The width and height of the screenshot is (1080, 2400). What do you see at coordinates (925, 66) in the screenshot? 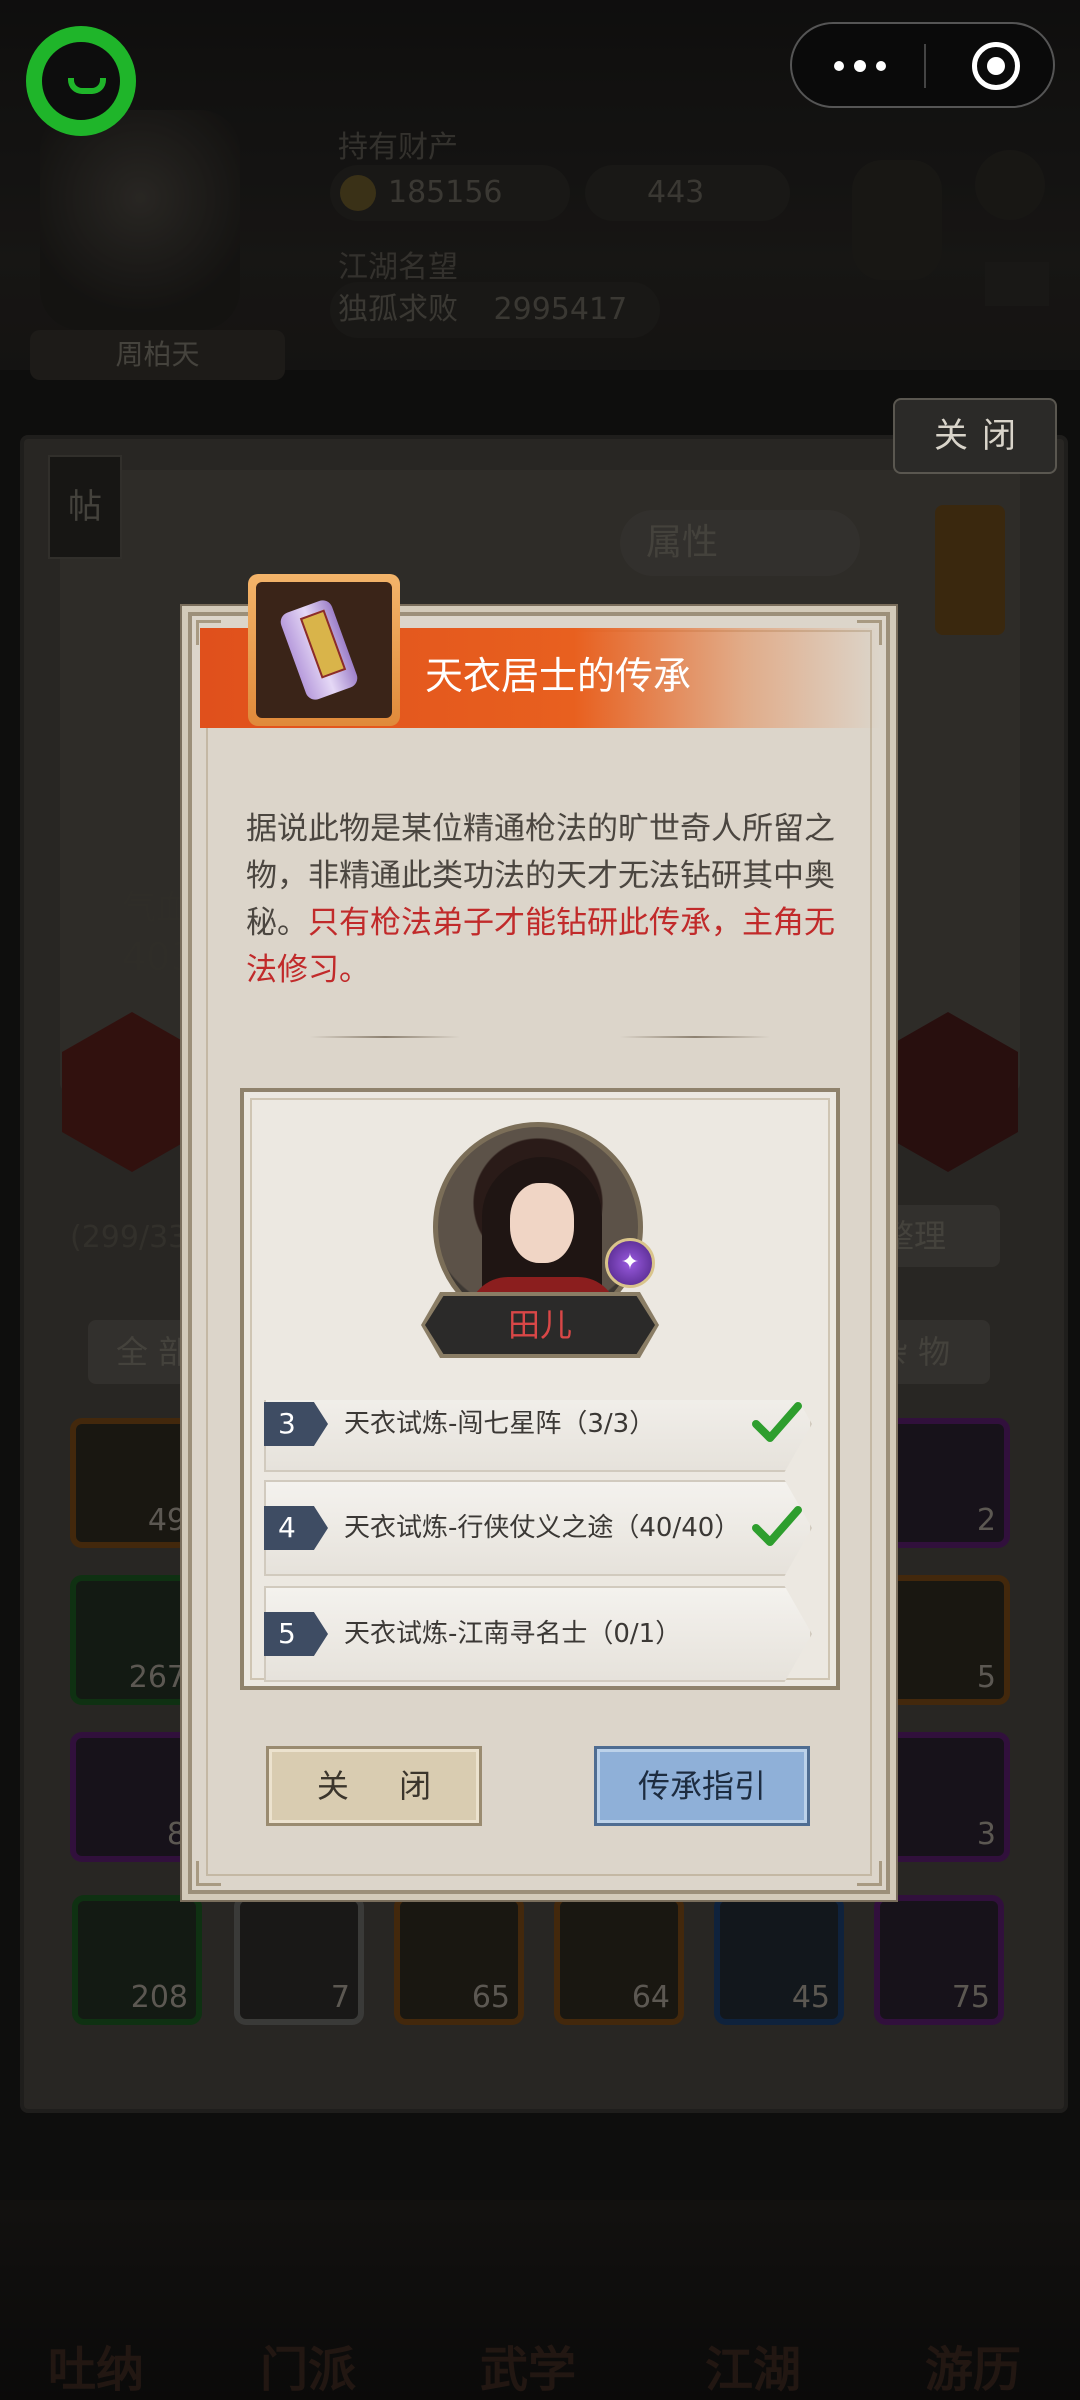
I see `capsule-divider` at bounding box center [925, 66].